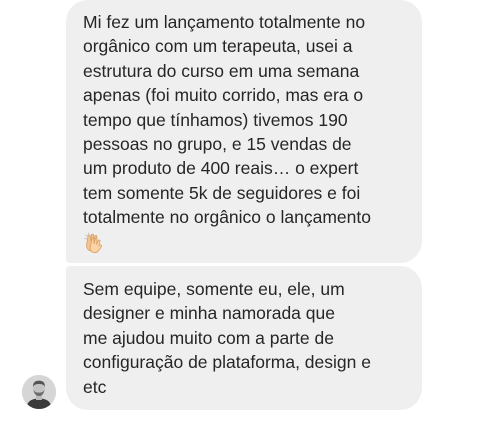  I want to click on clapping-hands-icon, so click(94, 243).